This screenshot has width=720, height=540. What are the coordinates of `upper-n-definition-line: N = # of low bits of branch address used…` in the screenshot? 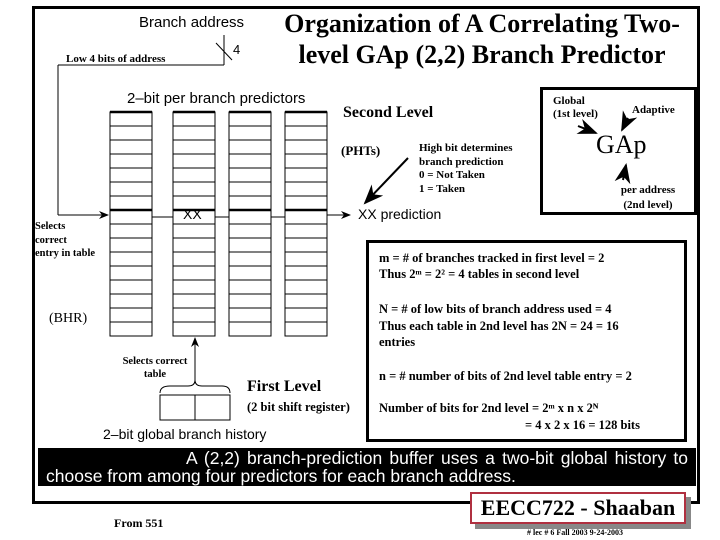 It's located at (495, 309).